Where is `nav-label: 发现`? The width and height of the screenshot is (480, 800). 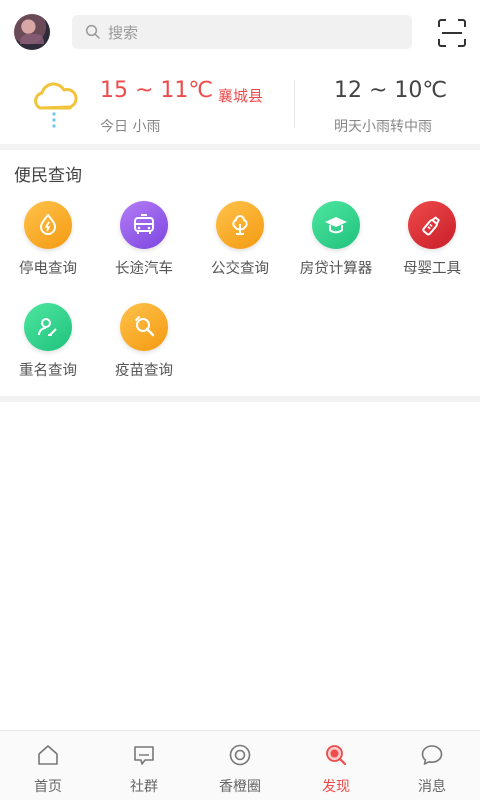 nav-label: 发现 is located at coordinates (336, 787).